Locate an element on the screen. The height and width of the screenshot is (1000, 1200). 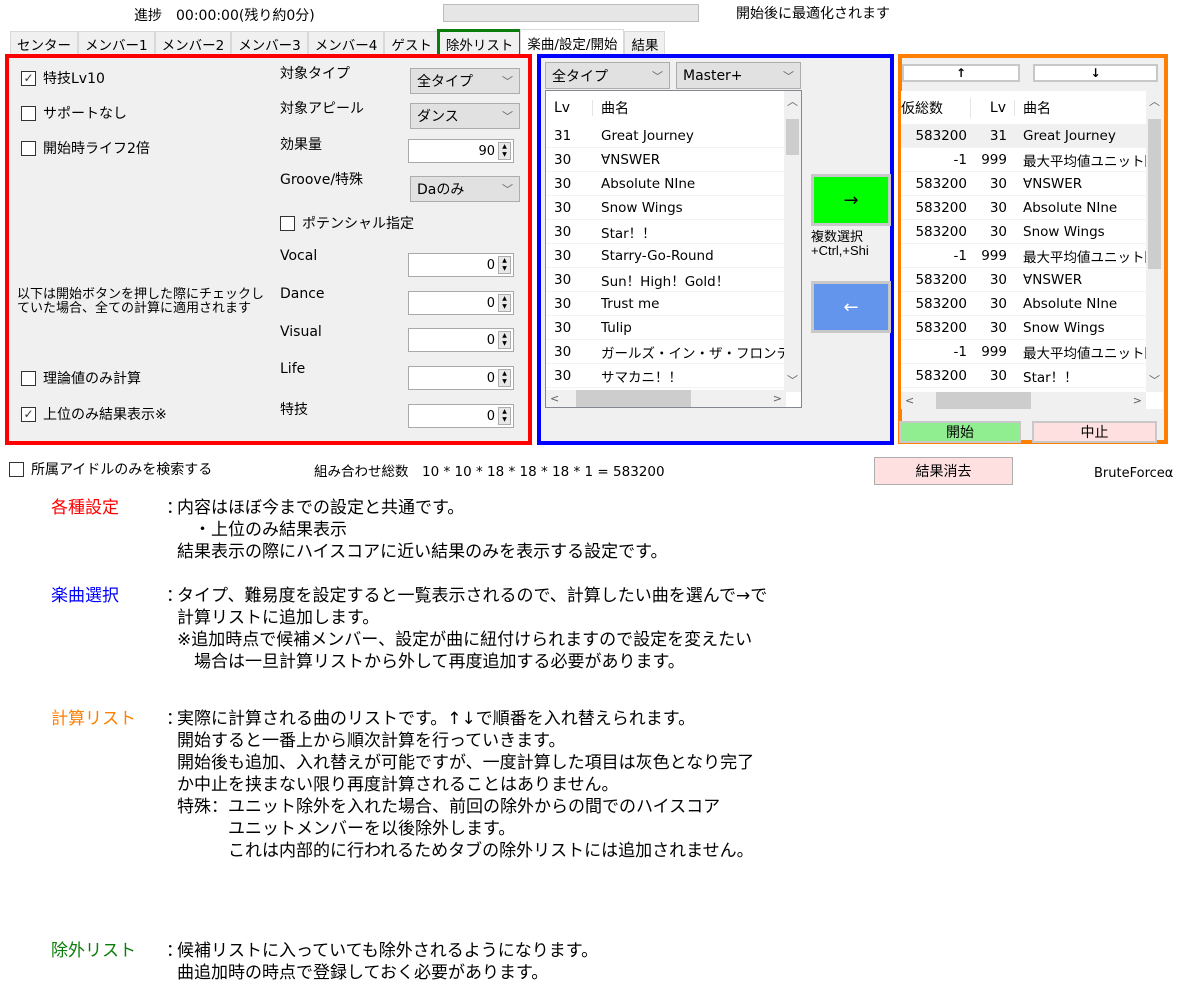
song-row: 30 Star！！ is located at coordinates (666, 232).